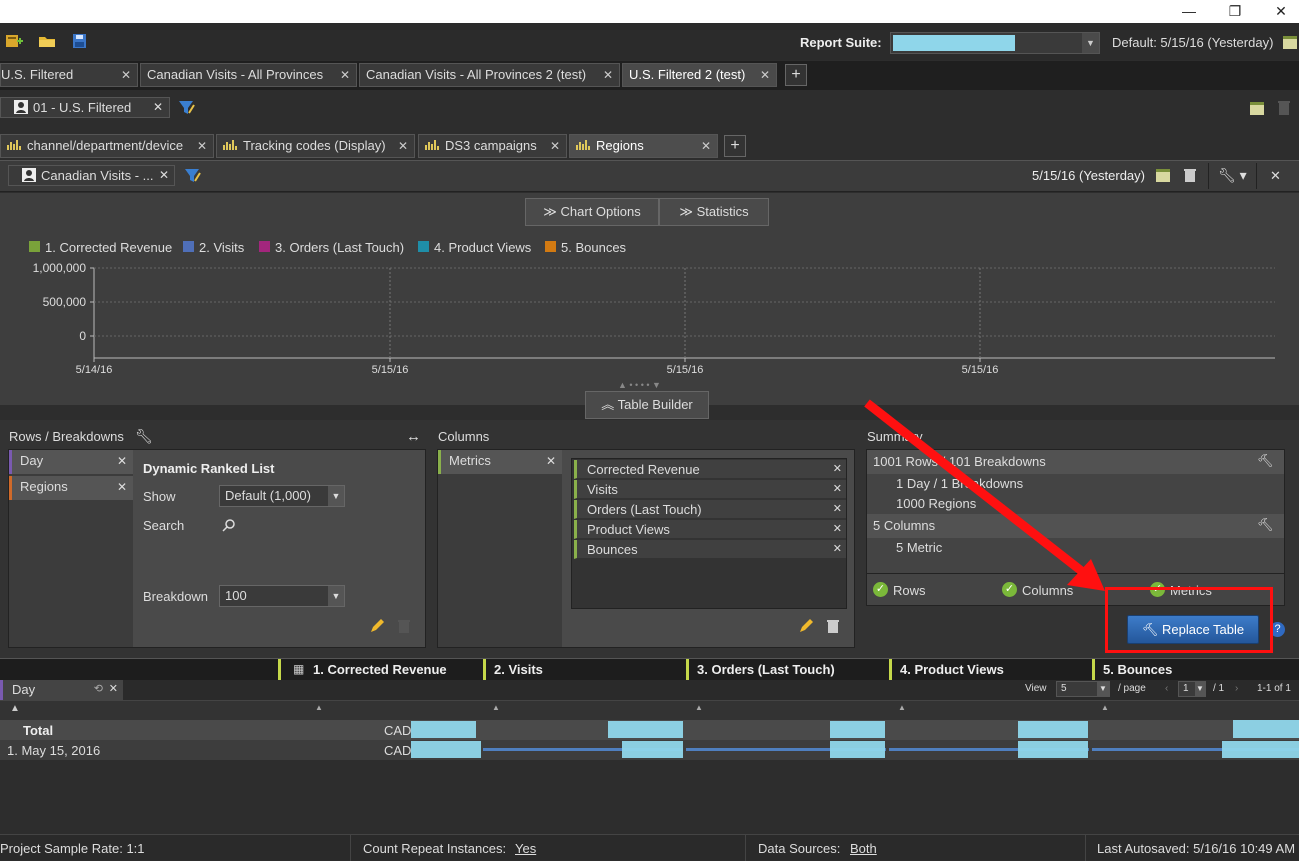  I want to click on prev-page-icon: ‹, so click(1166, 688).